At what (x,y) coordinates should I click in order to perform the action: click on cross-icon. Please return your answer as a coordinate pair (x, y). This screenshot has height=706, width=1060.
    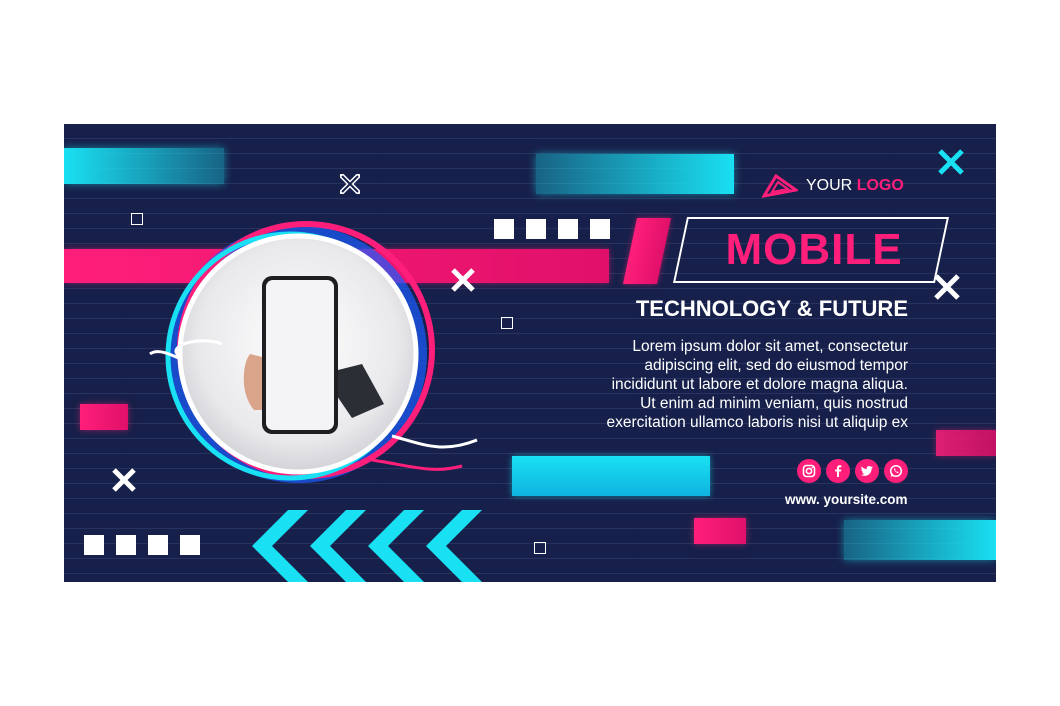
    Looking at the image, I should click on (951, 162).